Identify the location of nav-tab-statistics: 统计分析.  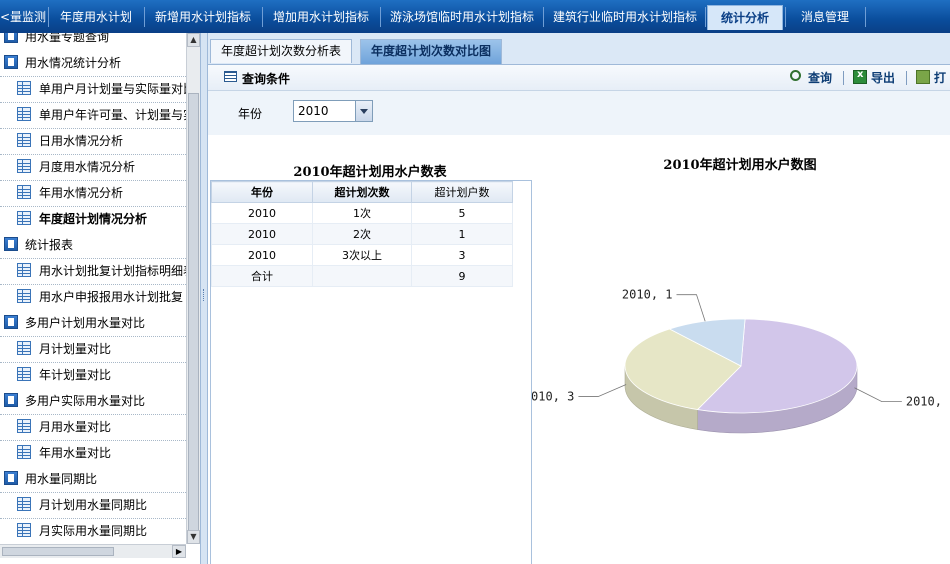
(745, 17).